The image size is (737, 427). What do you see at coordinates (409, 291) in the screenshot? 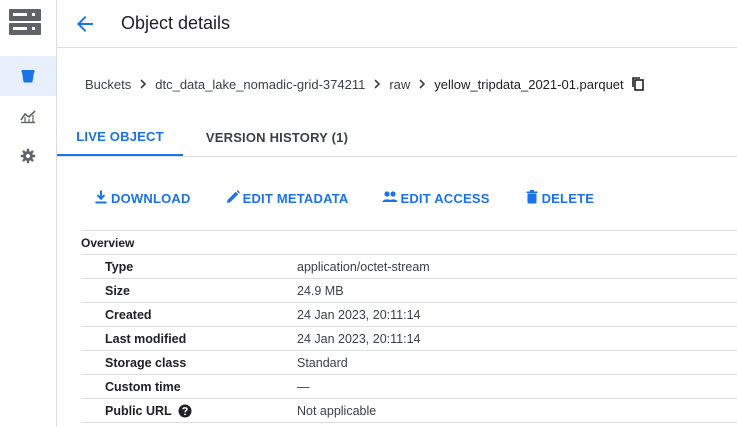
I see `table-row: Size 24.9 MB` at bounding box center [409, 291].